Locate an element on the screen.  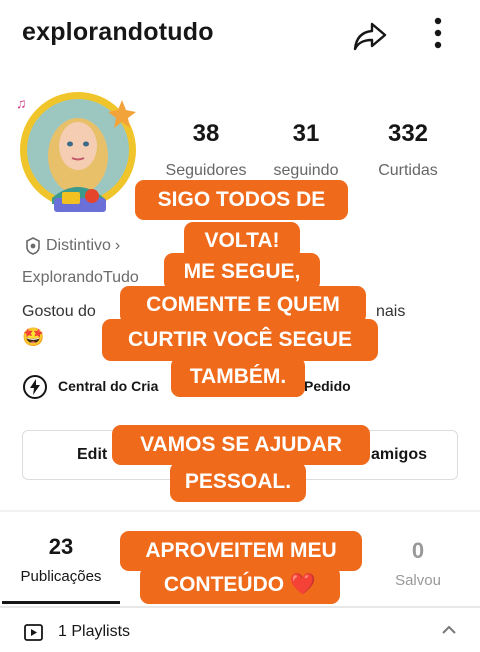
followers-label: Seguidores is located at coordinates (206, 170).